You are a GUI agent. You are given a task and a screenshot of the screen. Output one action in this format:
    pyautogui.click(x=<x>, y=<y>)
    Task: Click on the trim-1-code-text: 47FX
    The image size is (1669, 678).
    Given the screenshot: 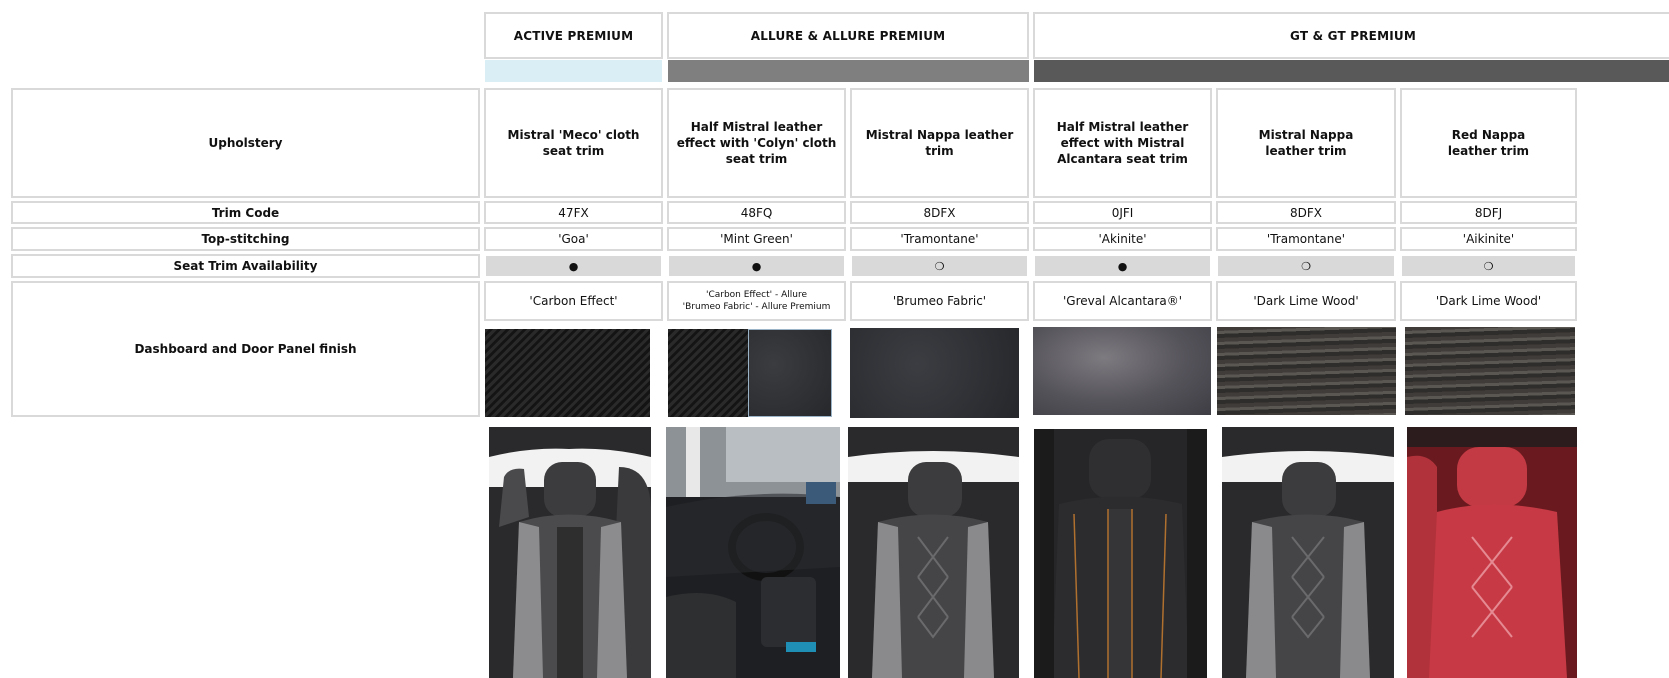 What is the action you would take?
    pyautogui.click(x=573, y=212)
    